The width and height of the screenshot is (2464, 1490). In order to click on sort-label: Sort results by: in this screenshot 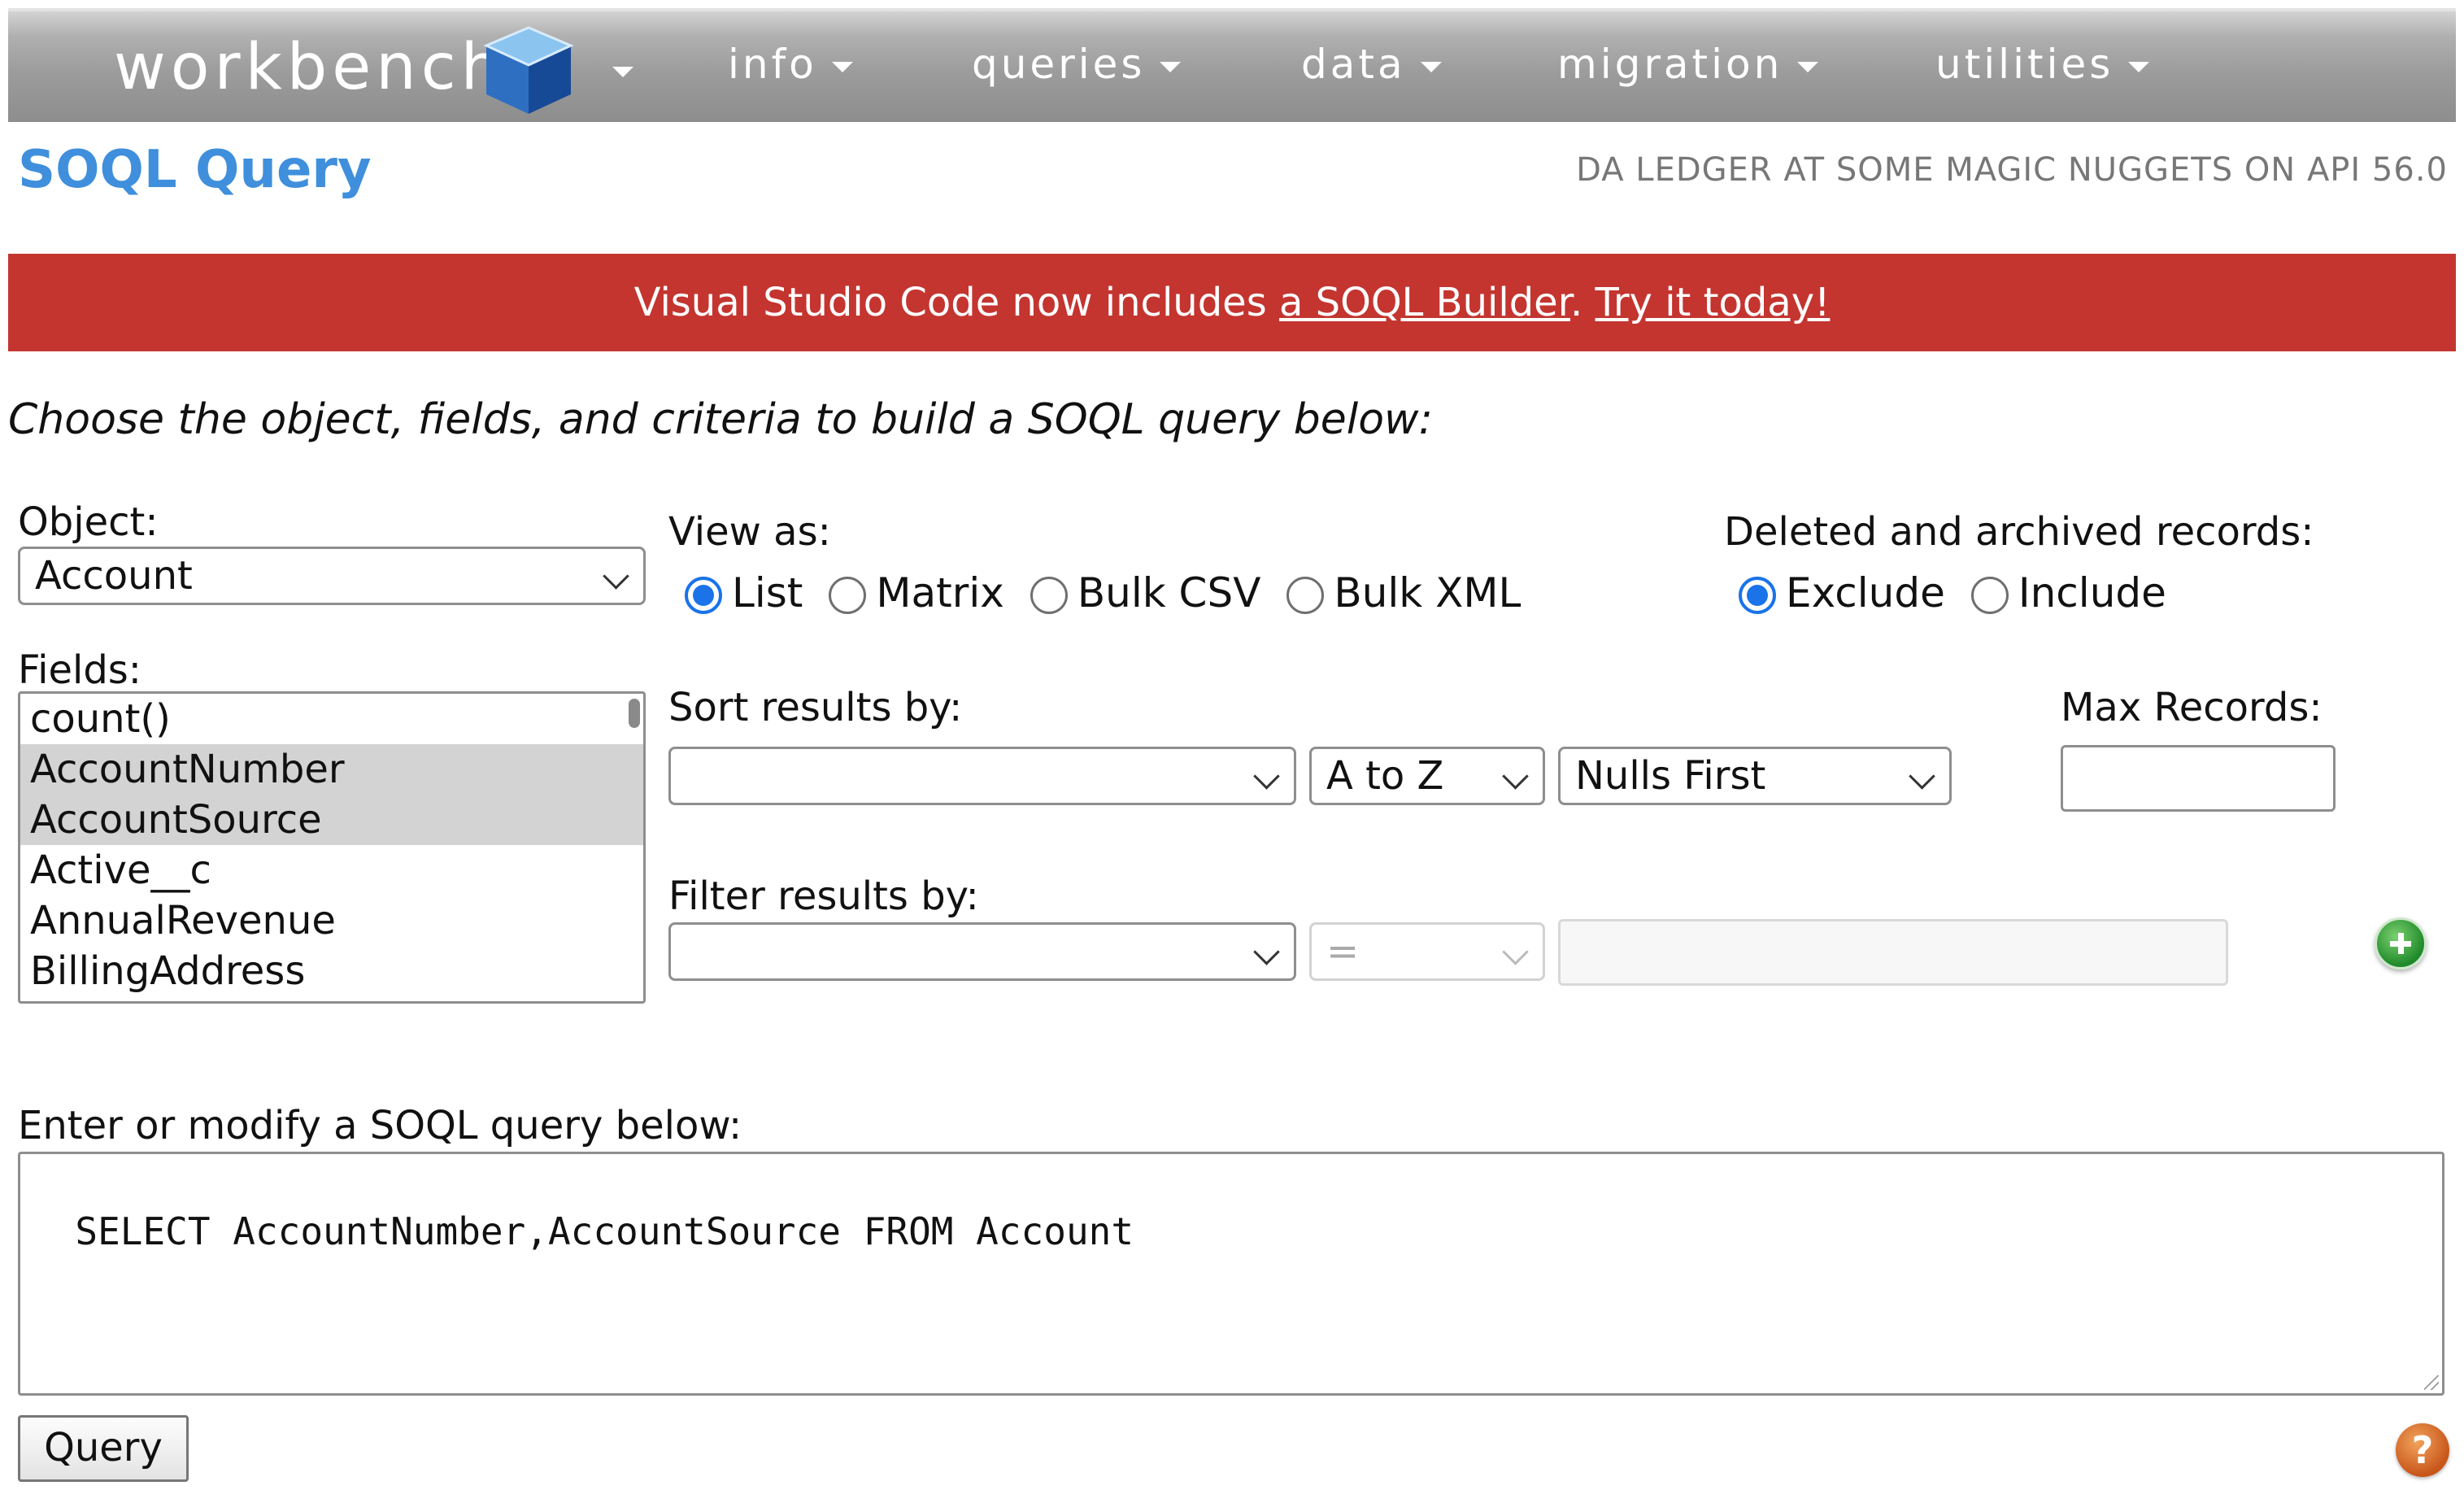, I will do `click(815, 707)`.